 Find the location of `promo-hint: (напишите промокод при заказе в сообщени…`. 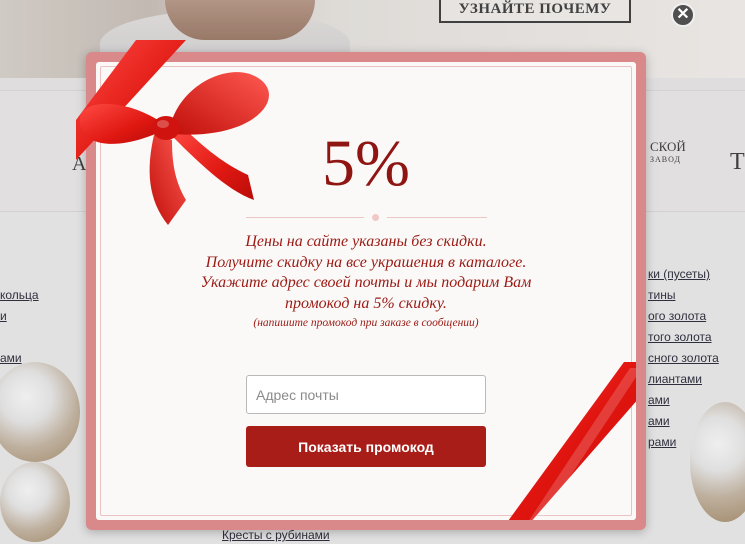

promo-hint: (напишите промокод при заказе в сообщени… is located at coordinates (366, 323).